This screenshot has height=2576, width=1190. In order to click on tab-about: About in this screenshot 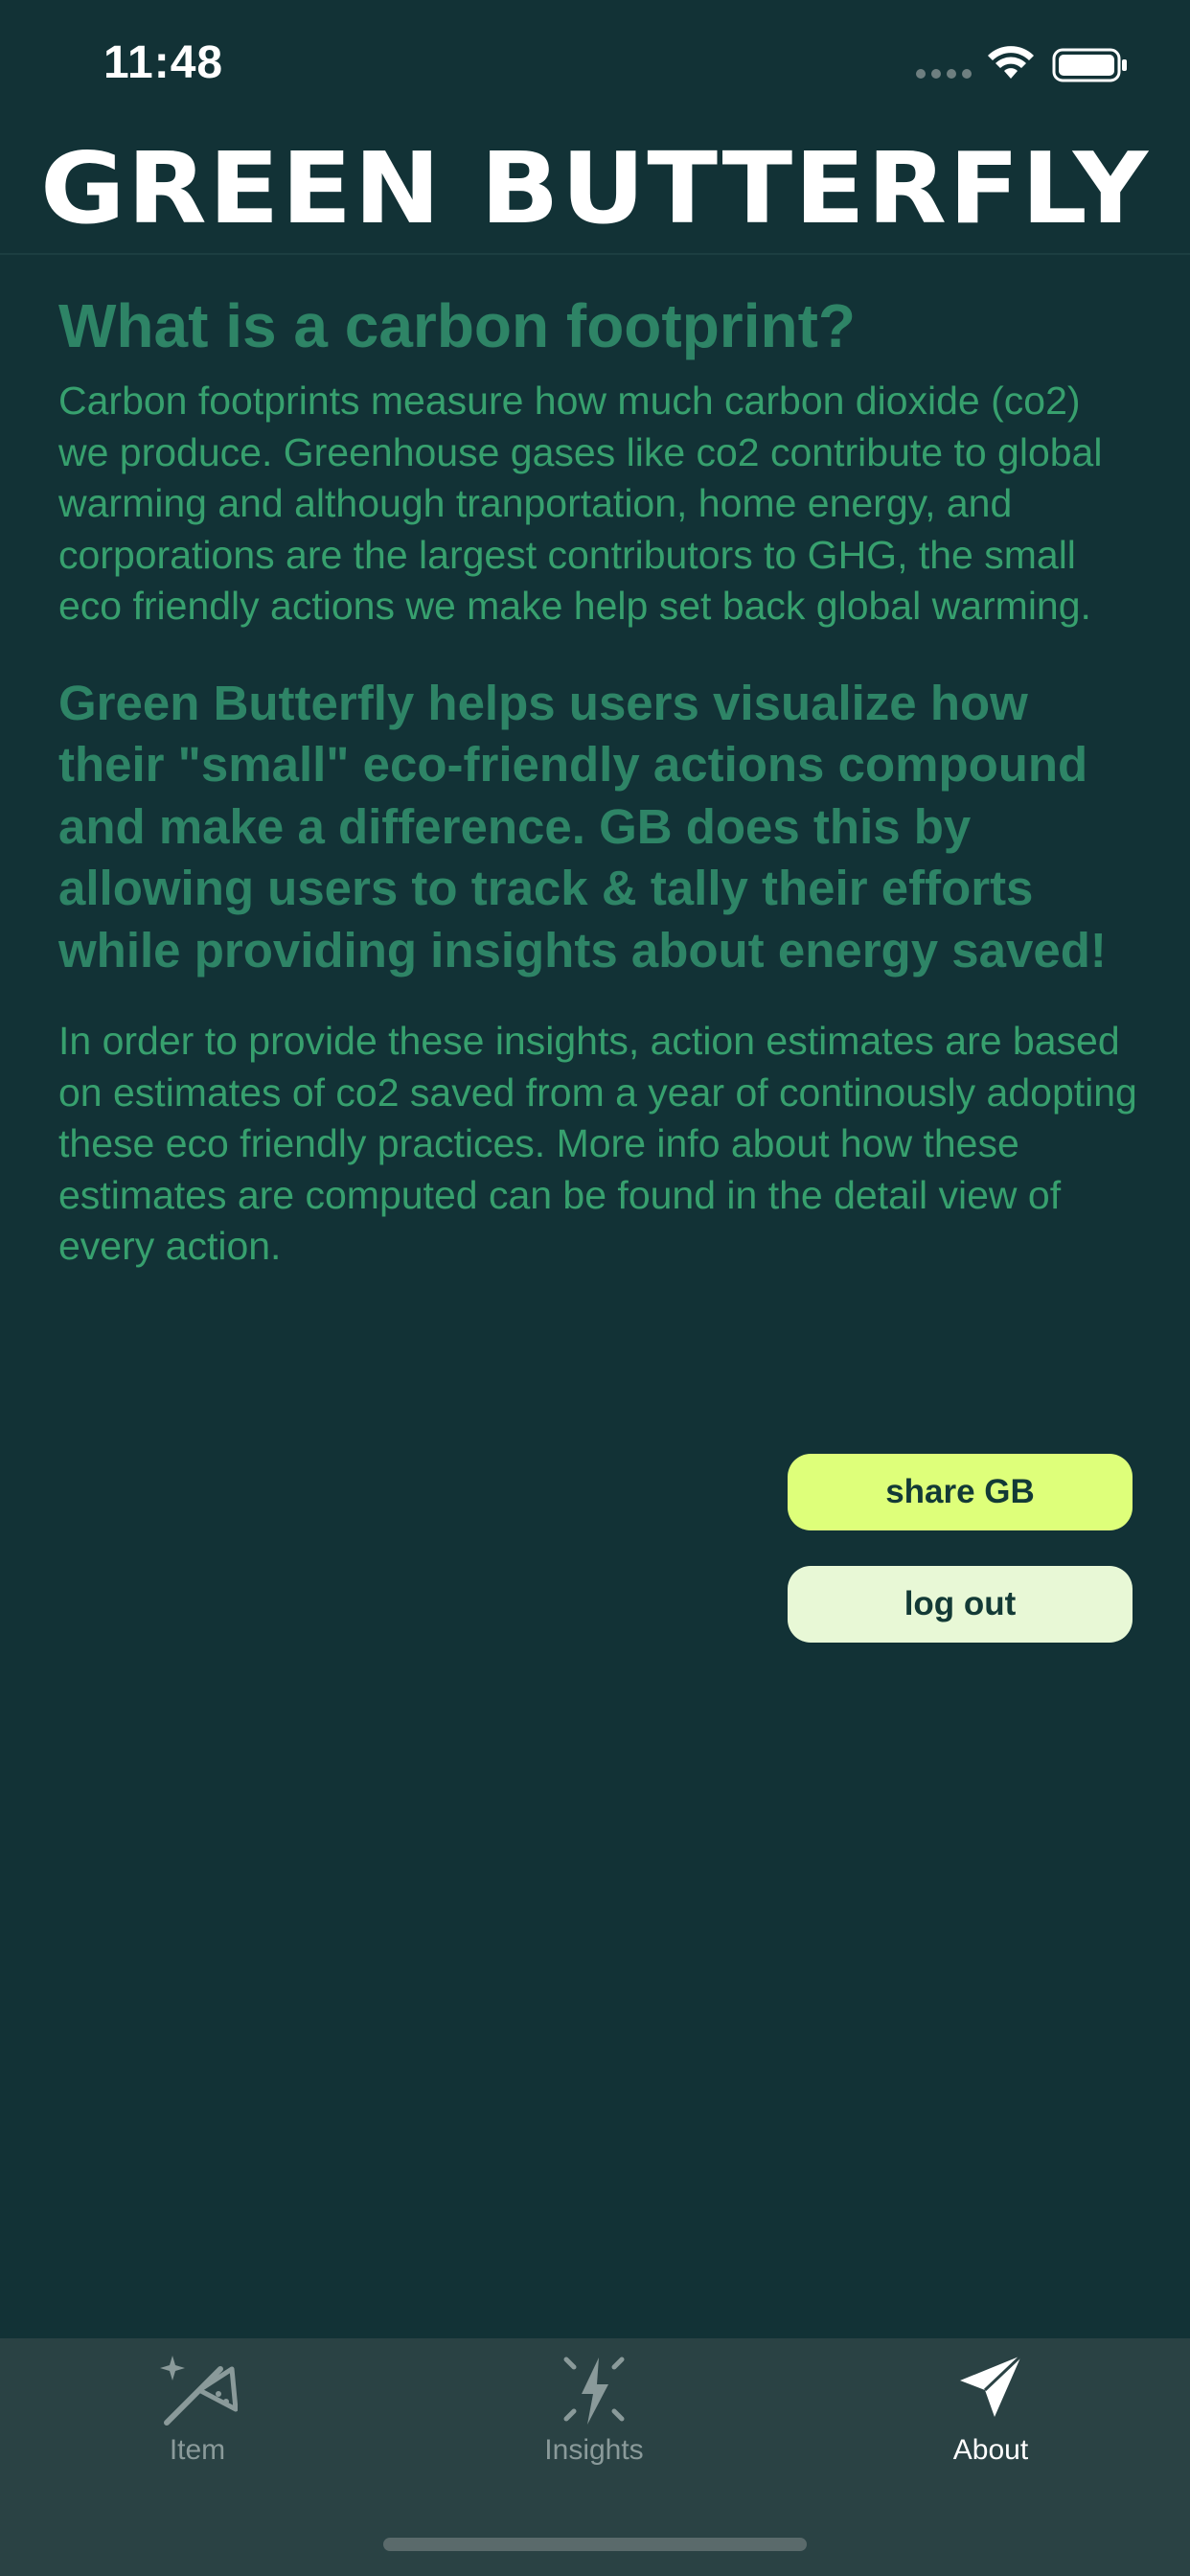, I will do `click(990, 2415)`.